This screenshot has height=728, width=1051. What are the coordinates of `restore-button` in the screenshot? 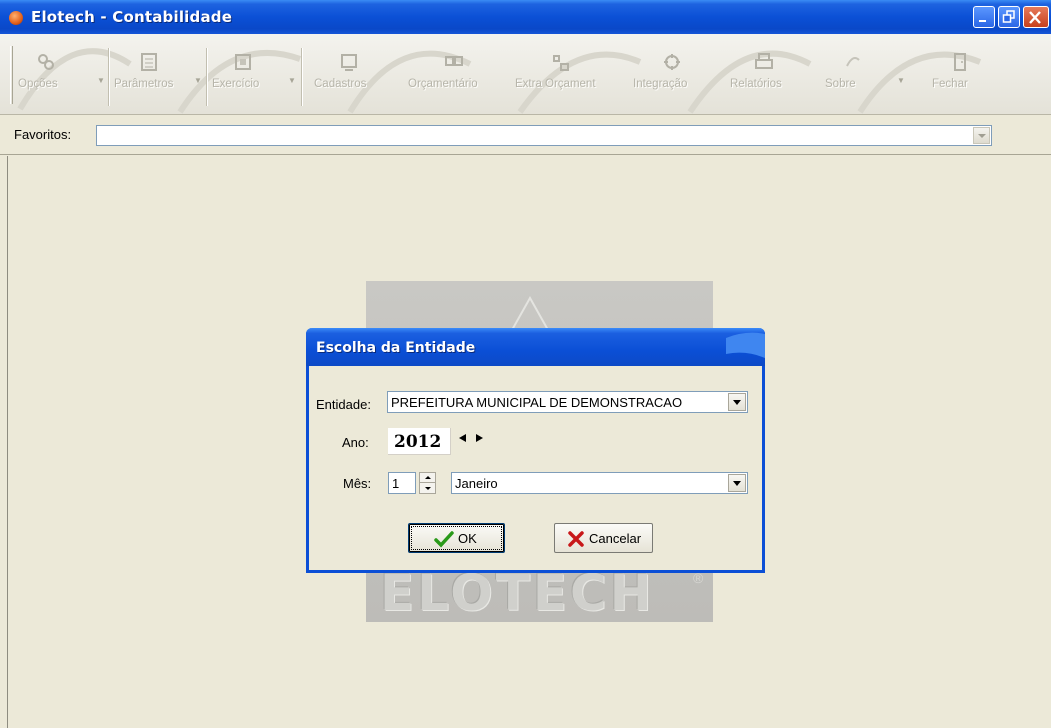 It's located at (1009, 17).